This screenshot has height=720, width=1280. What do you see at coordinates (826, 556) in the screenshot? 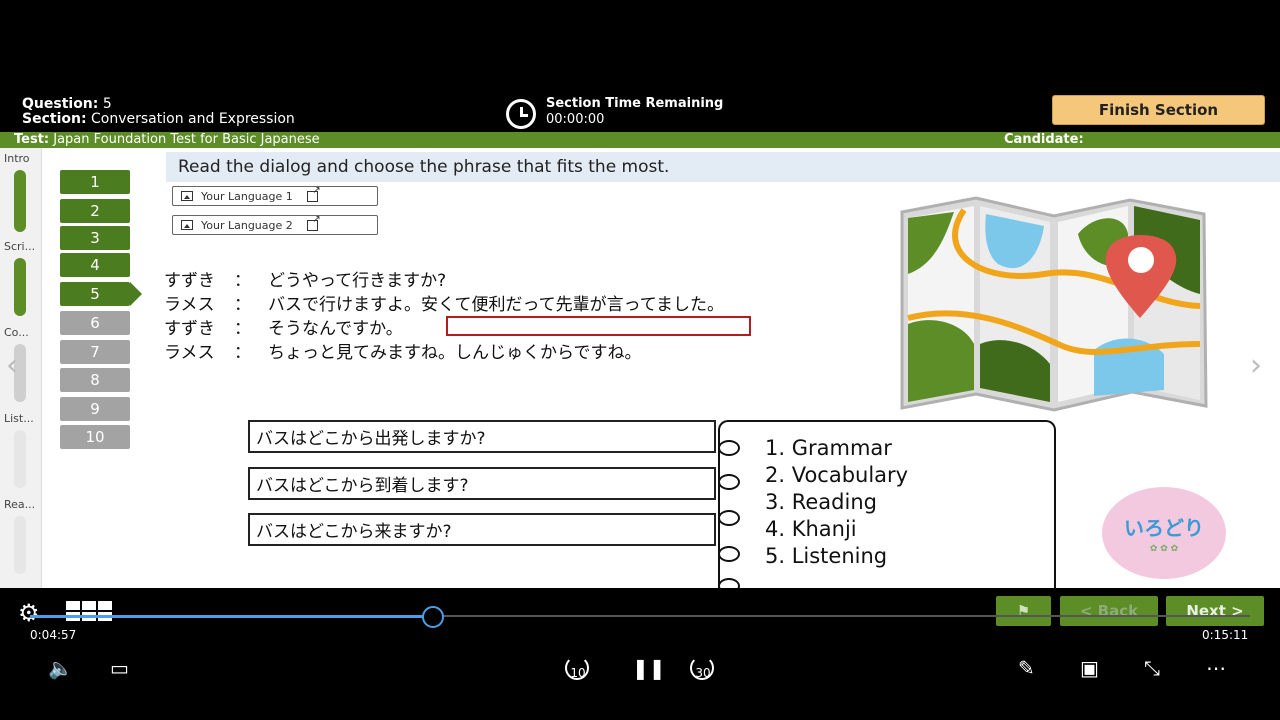
I see `topic-item: 5. Listening` at bounding box center [826, 556].